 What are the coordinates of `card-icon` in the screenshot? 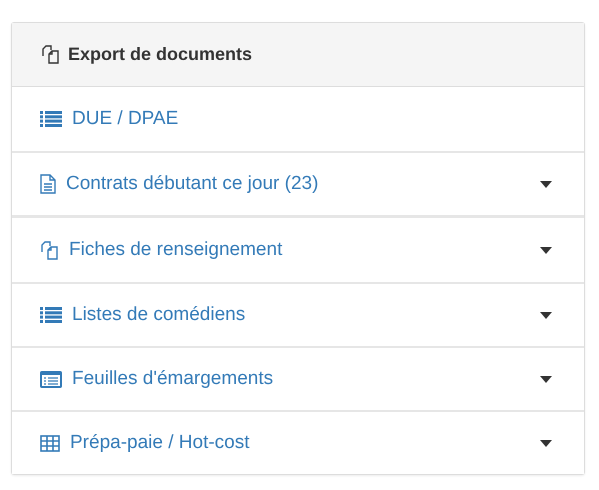 It's located at (51, 379).